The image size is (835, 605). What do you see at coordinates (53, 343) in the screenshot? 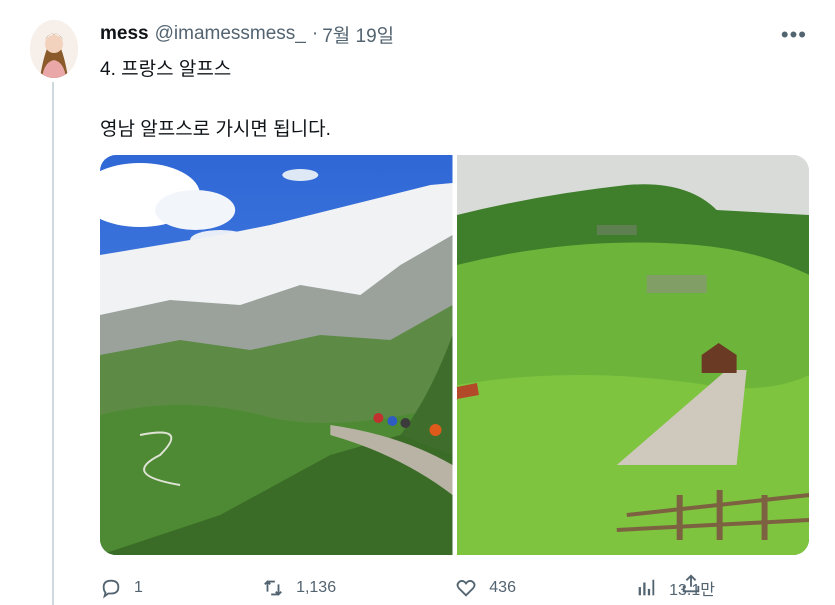
I see `thread-line` at bounding box center [53, 343].